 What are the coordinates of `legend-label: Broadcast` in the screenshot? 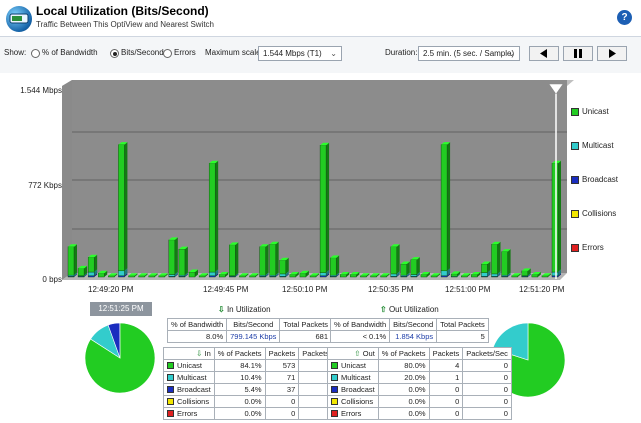 It's located at (600, 179).